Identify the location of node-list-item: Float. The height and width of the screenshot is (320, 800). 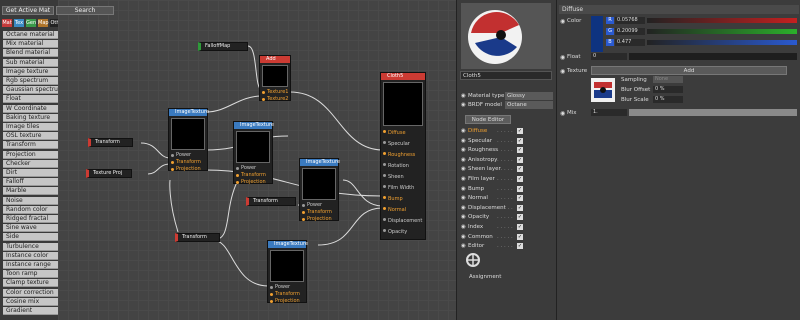
(30, 99).